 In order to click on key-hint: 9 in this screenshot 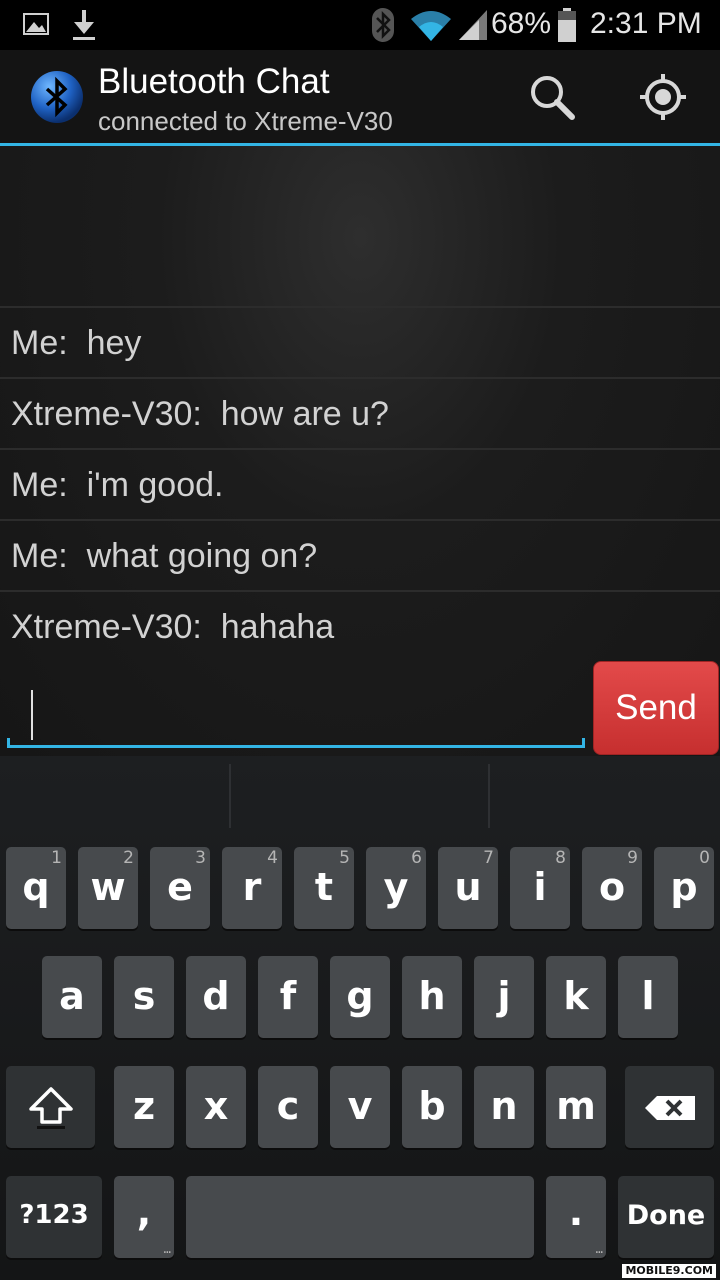, I will do `click(632, 858)`.